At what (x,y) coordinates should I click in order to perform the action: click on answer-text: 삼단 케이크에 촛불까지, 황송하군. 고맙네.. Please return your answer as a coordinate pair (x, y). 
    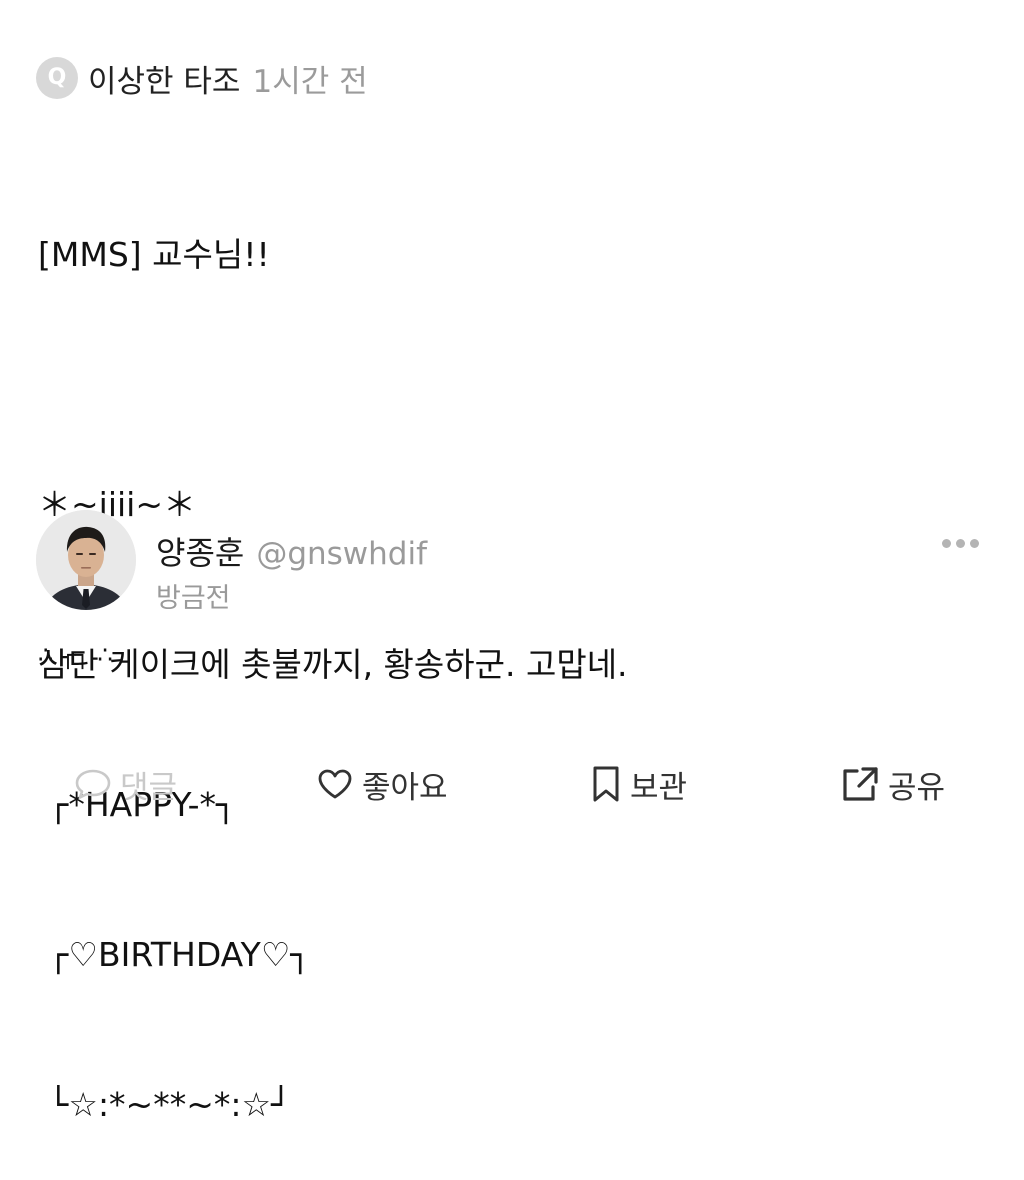
    Looking at the image, I should click on (333, 664).